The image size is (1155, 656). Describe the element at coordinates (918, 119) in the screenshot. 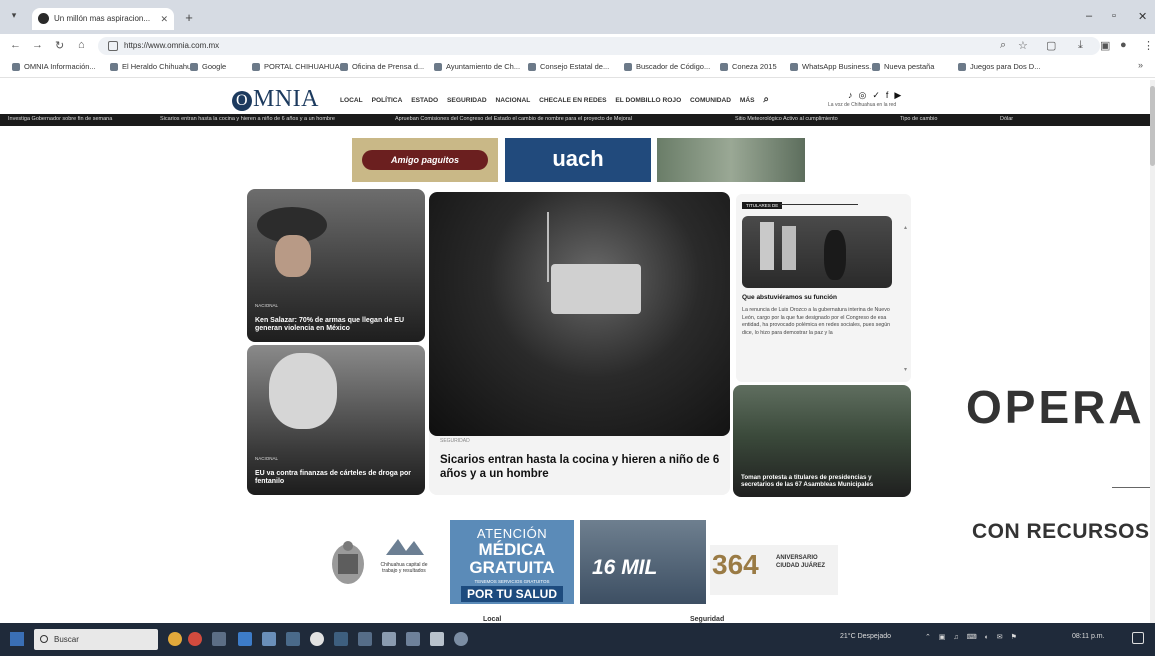

I see `ticker-item: Tipo de cambio` at that location.